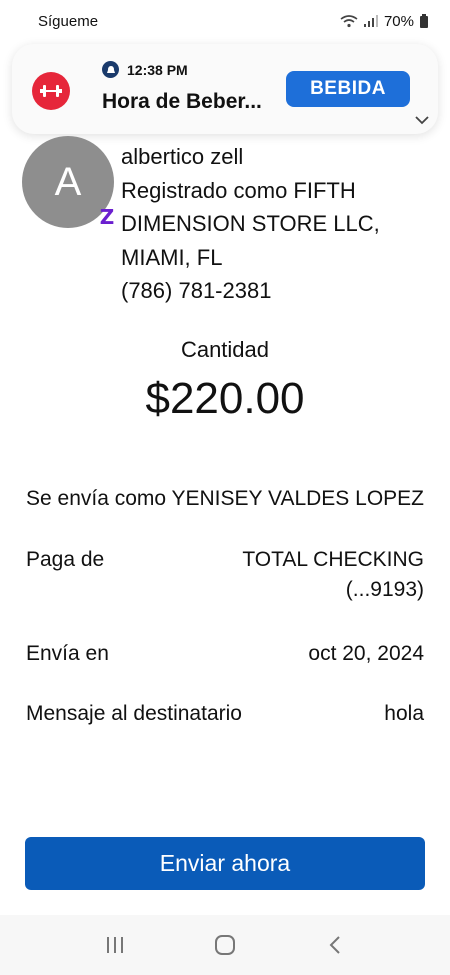 The width and height of the screenshot is (450, 975). I want to click on notification-card: 12:38 PM Hora de Beber... BEBIDA, so click(225, 89).